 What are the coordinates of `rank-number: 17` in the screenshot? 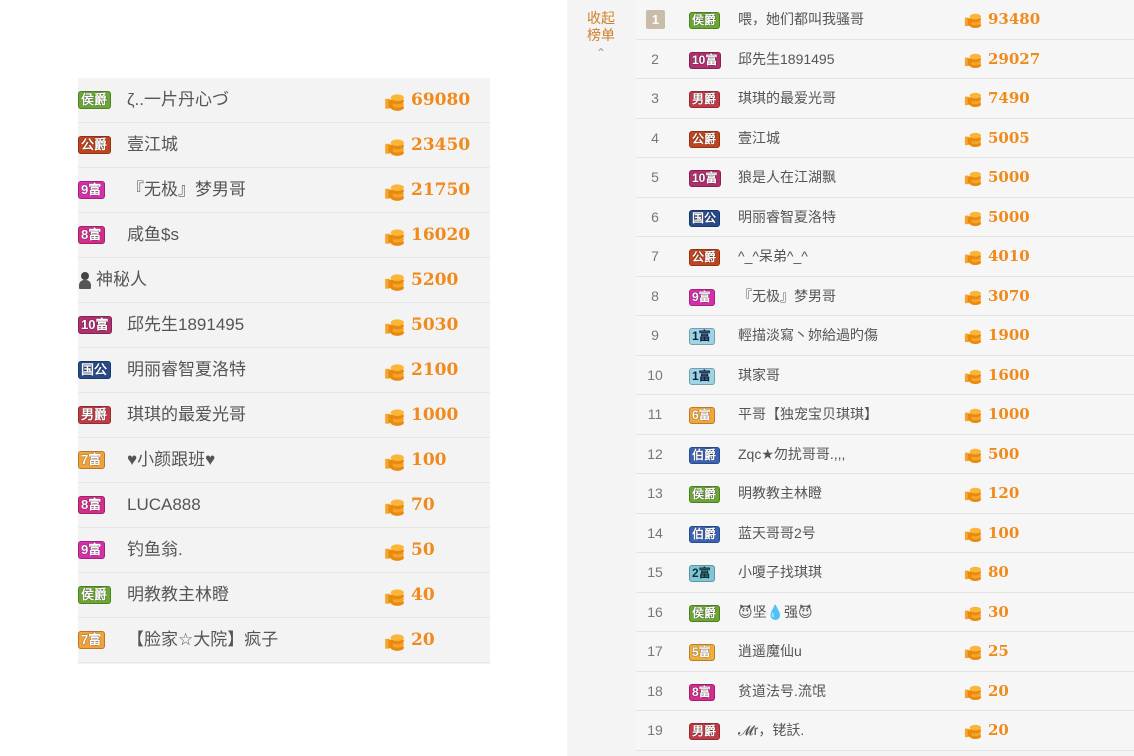 It's located at (655, 651).